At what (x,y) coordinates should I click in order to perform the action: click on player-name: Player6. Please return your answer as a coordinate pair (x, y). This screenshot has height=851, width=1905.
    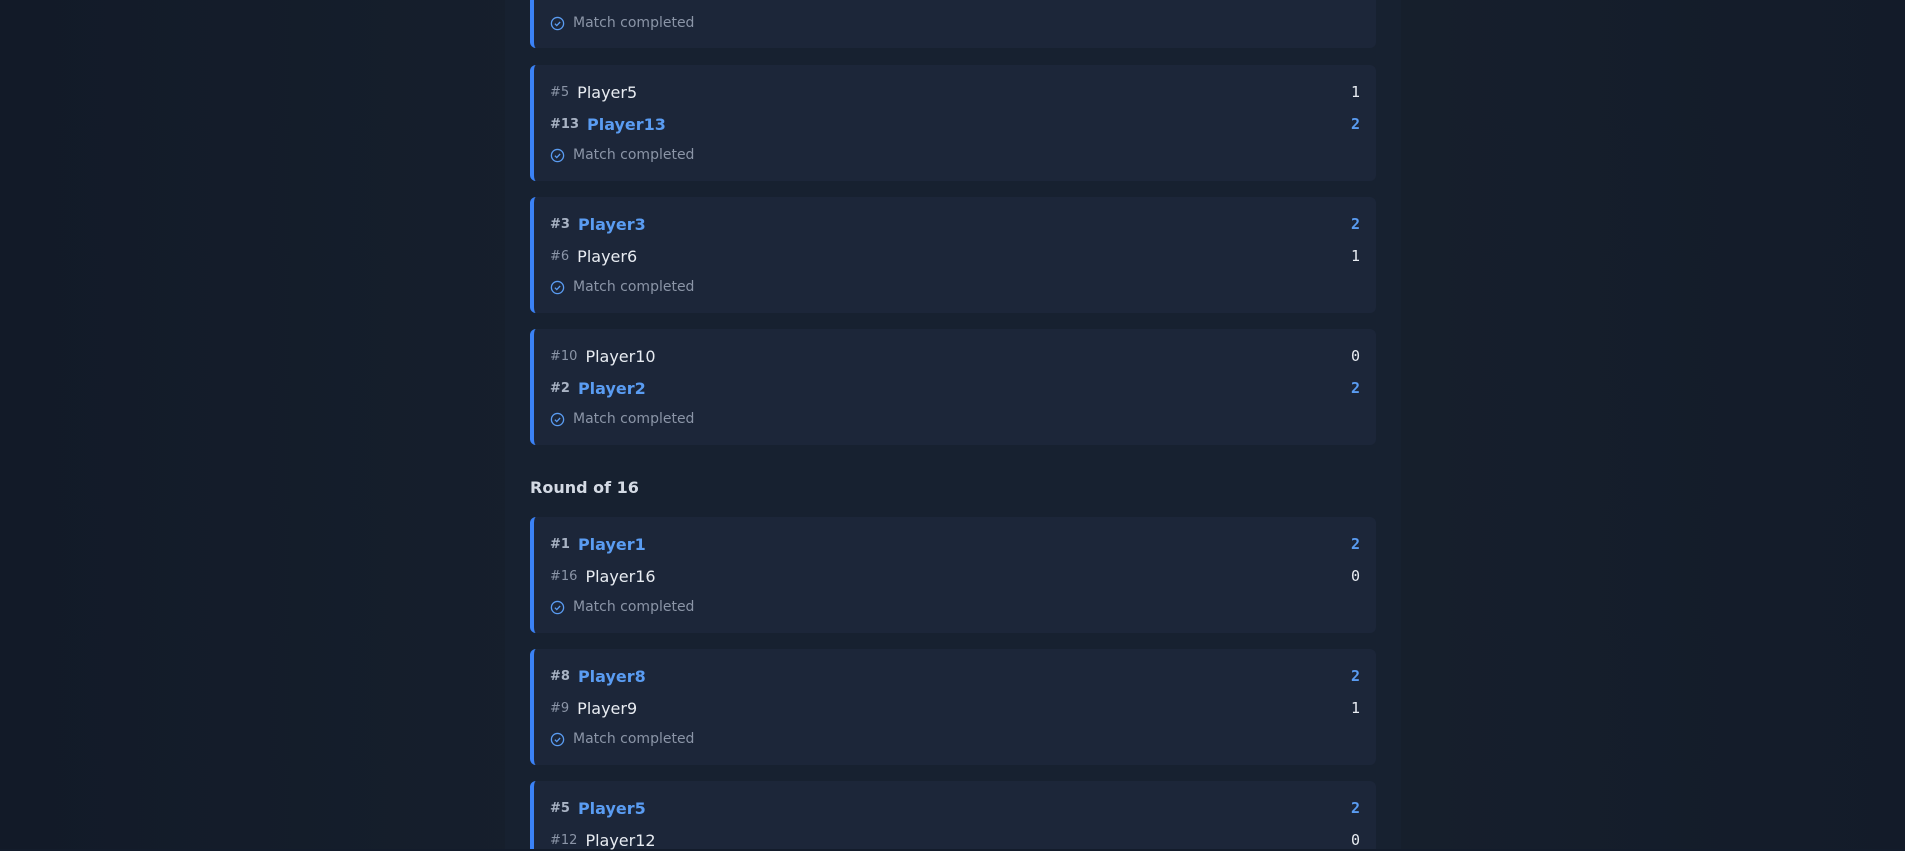
    Looking at the image, I should click on (607, 256).